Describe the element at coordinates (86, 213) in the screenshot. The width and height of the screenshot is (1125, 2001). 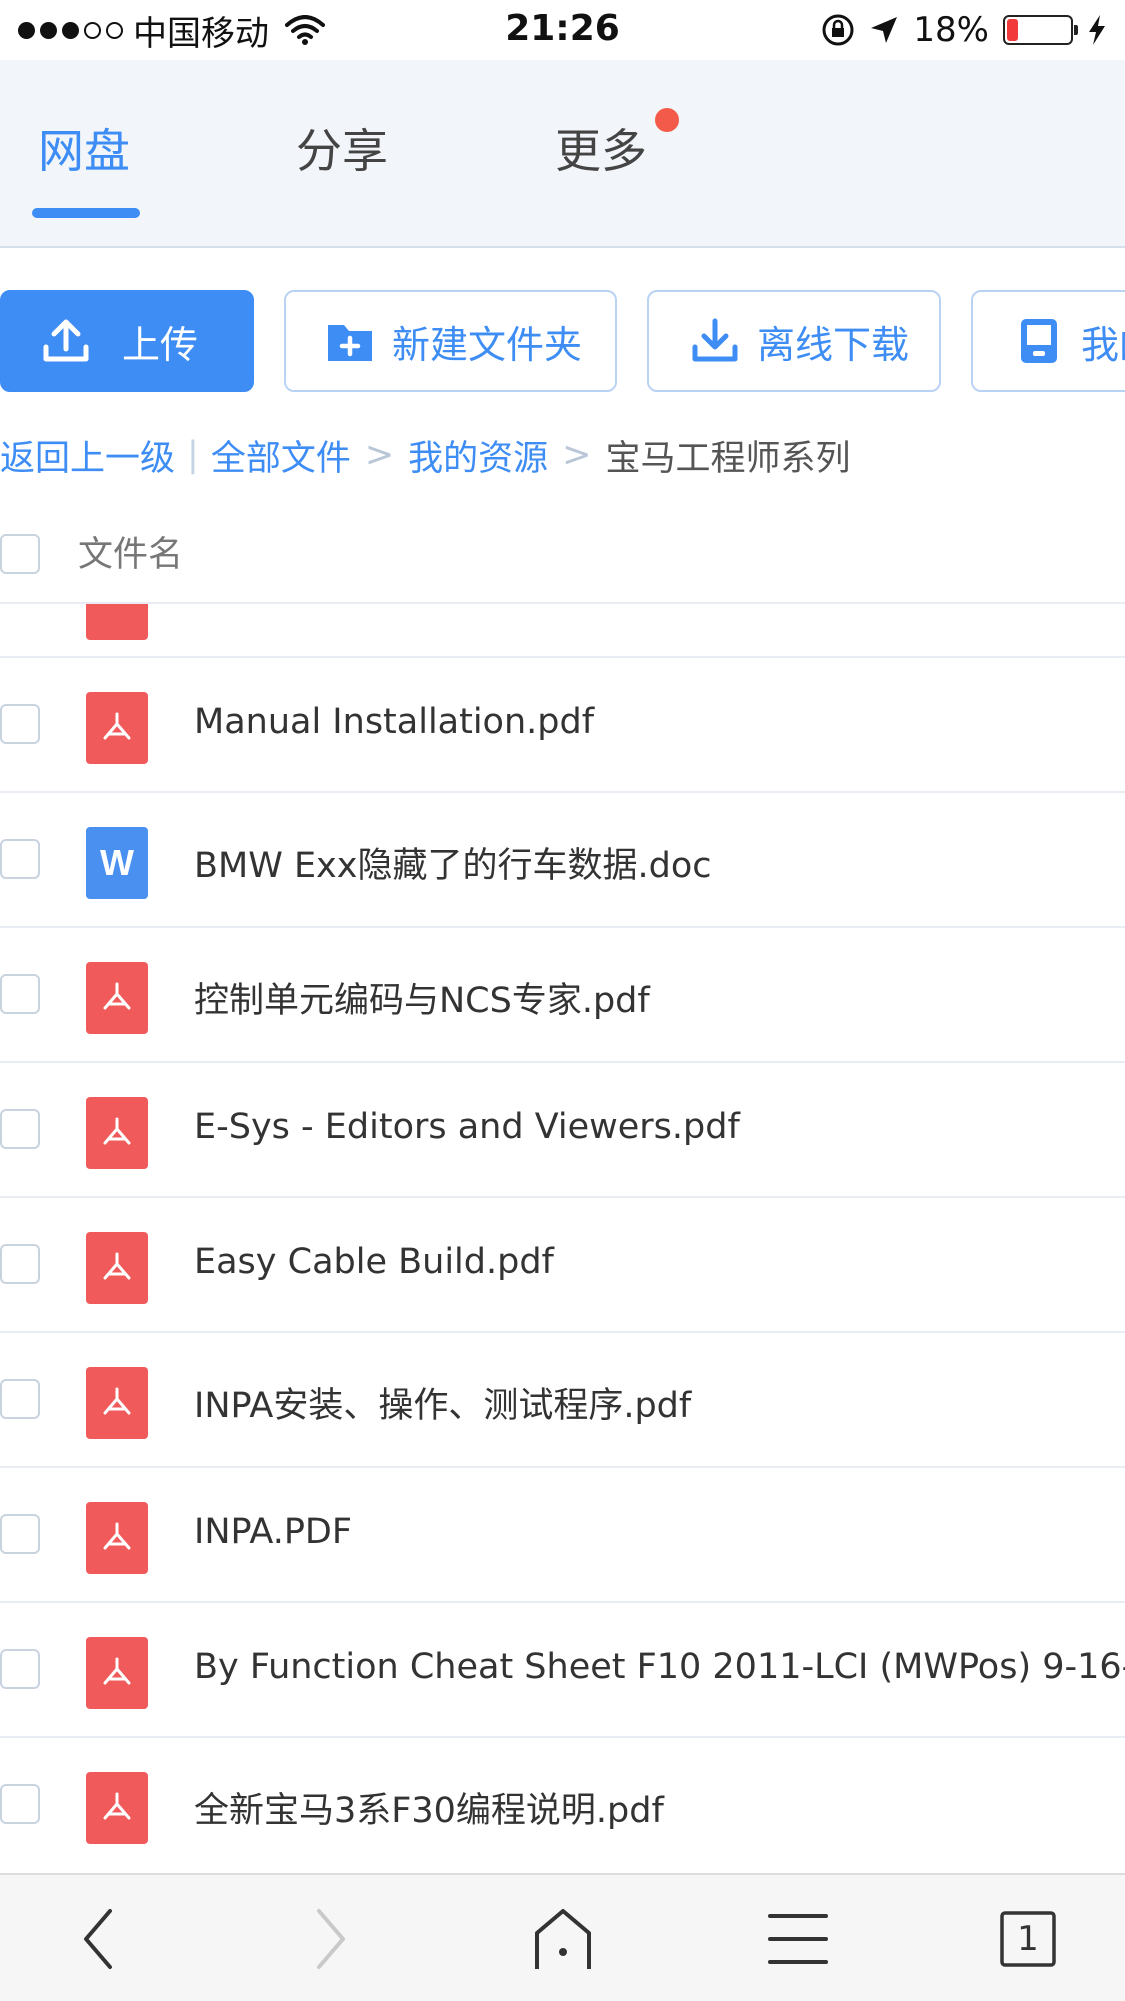
I see `active-tab-indicator` at that location.